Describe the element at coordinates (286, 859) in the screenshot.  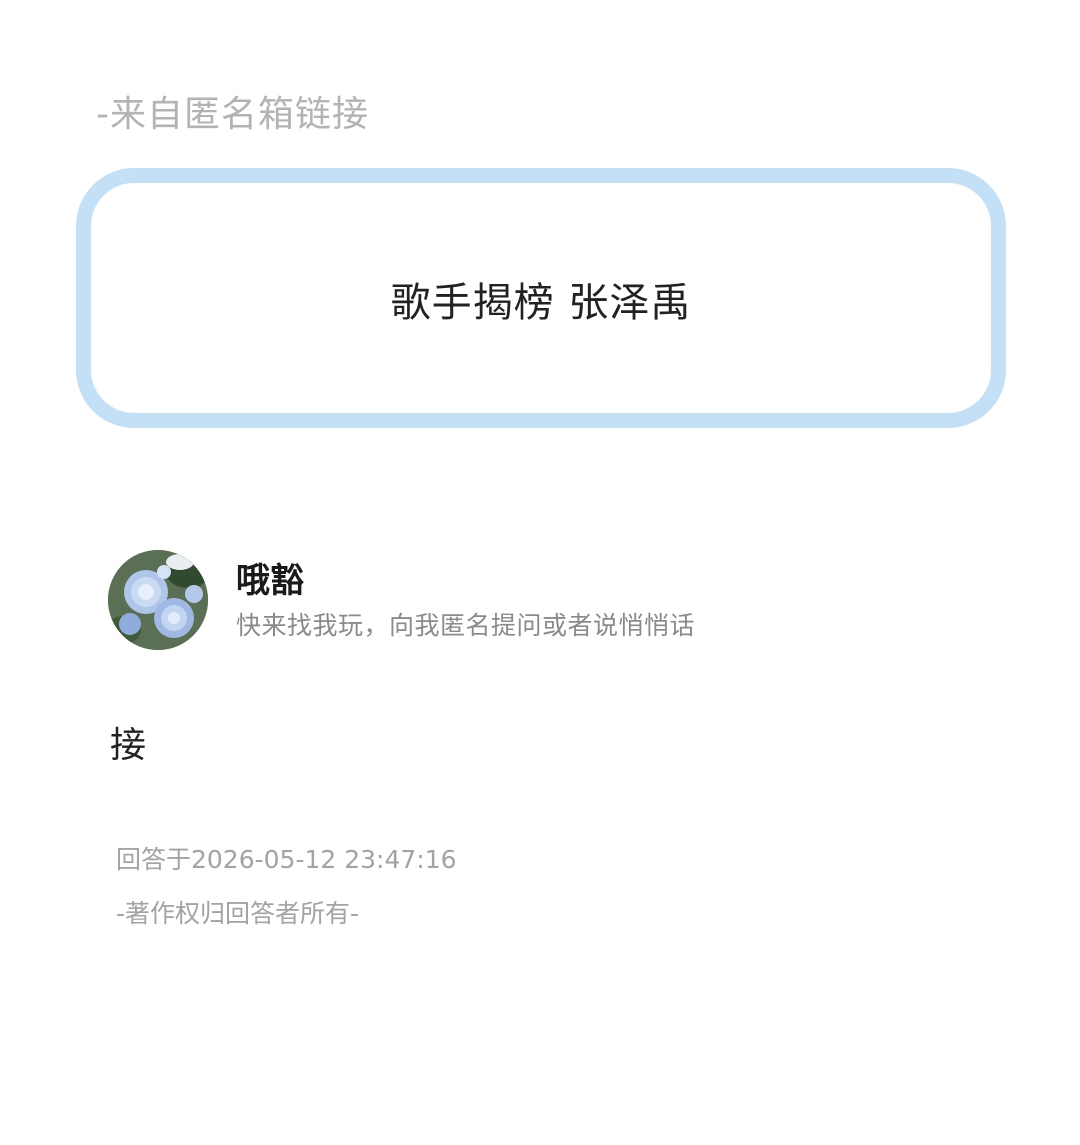
I see `answer-timestamp: 回答于2026-05-12 23:47:16` at that location.